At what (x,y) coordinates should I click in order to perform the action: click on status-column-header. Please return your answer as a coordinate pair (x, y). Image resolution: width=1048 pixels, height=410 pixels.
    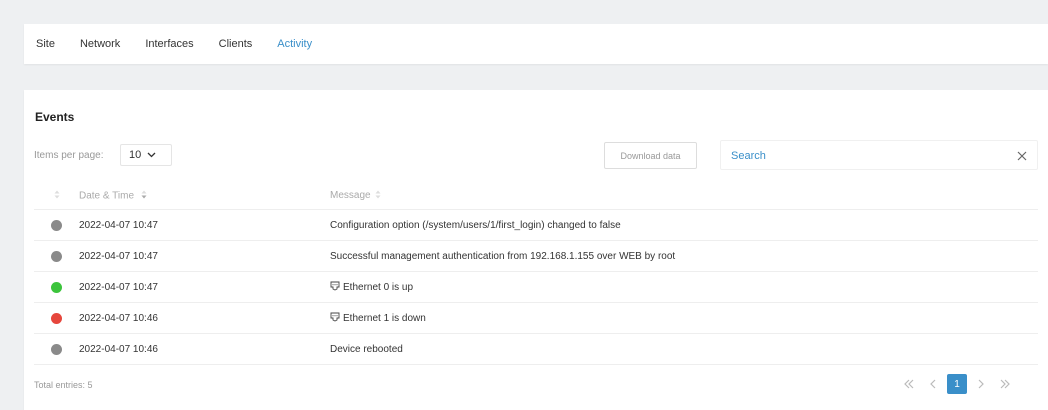
    Looking at the image, I should click on (56, 196).